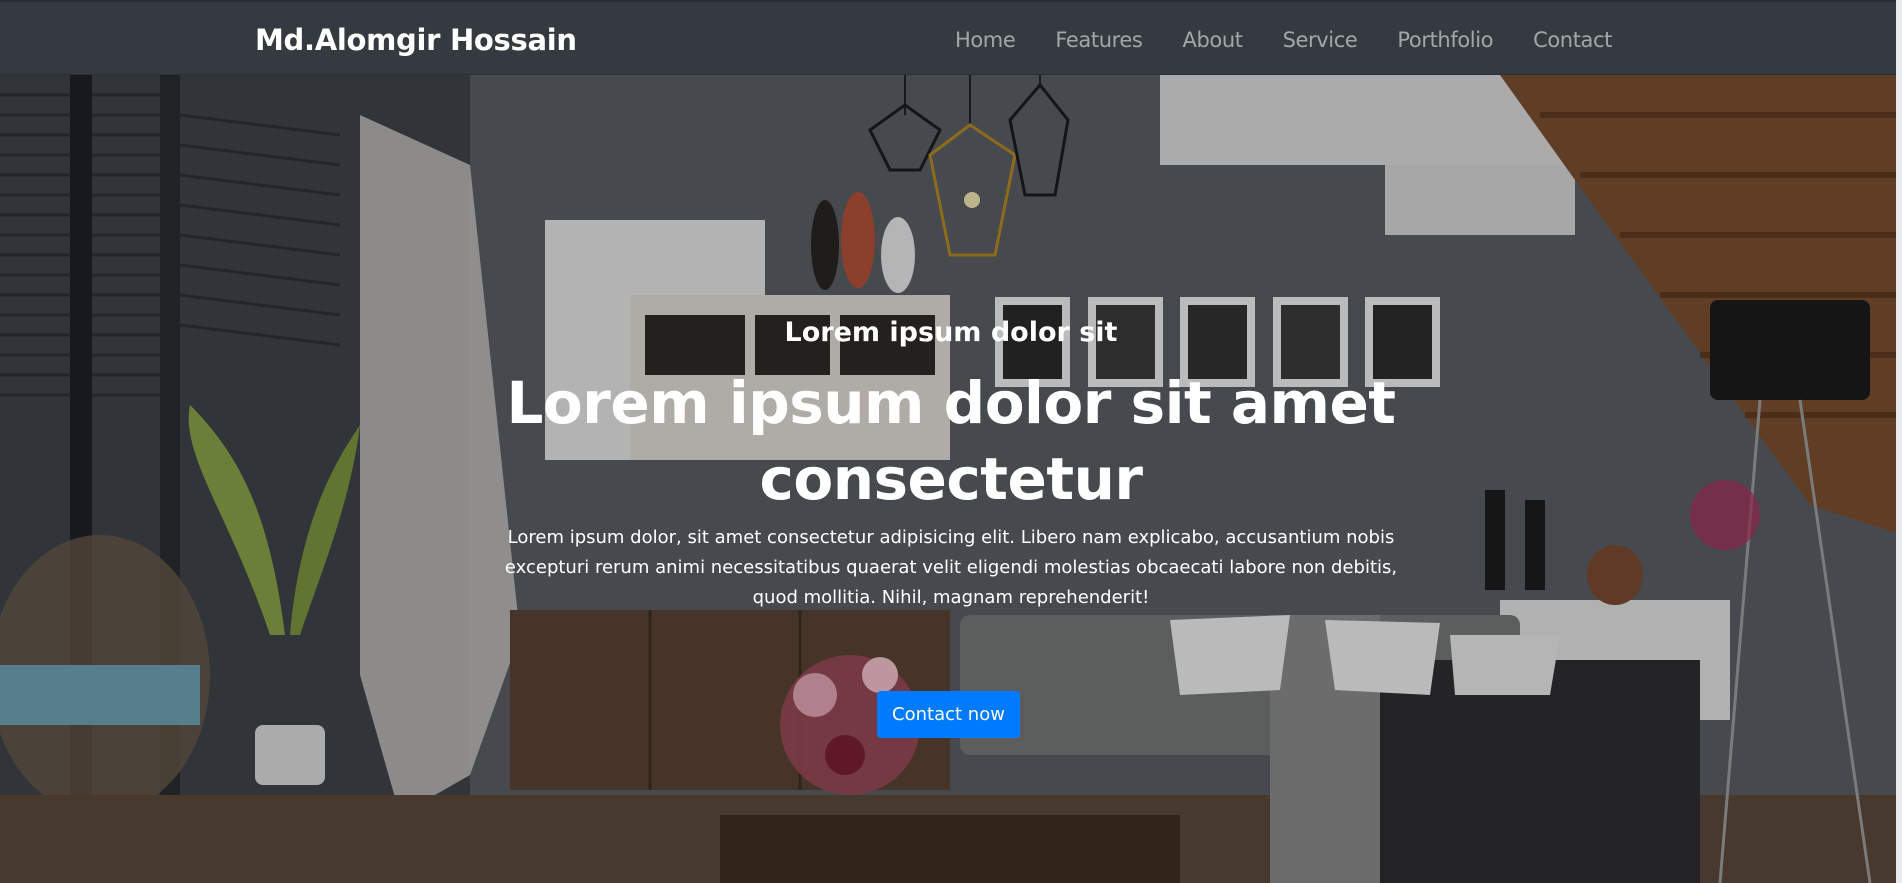  What do you see at coordinates (1099, 40) in the screenshot?
I see `nav-link-features: Features` at bounding box center [1099, 40].